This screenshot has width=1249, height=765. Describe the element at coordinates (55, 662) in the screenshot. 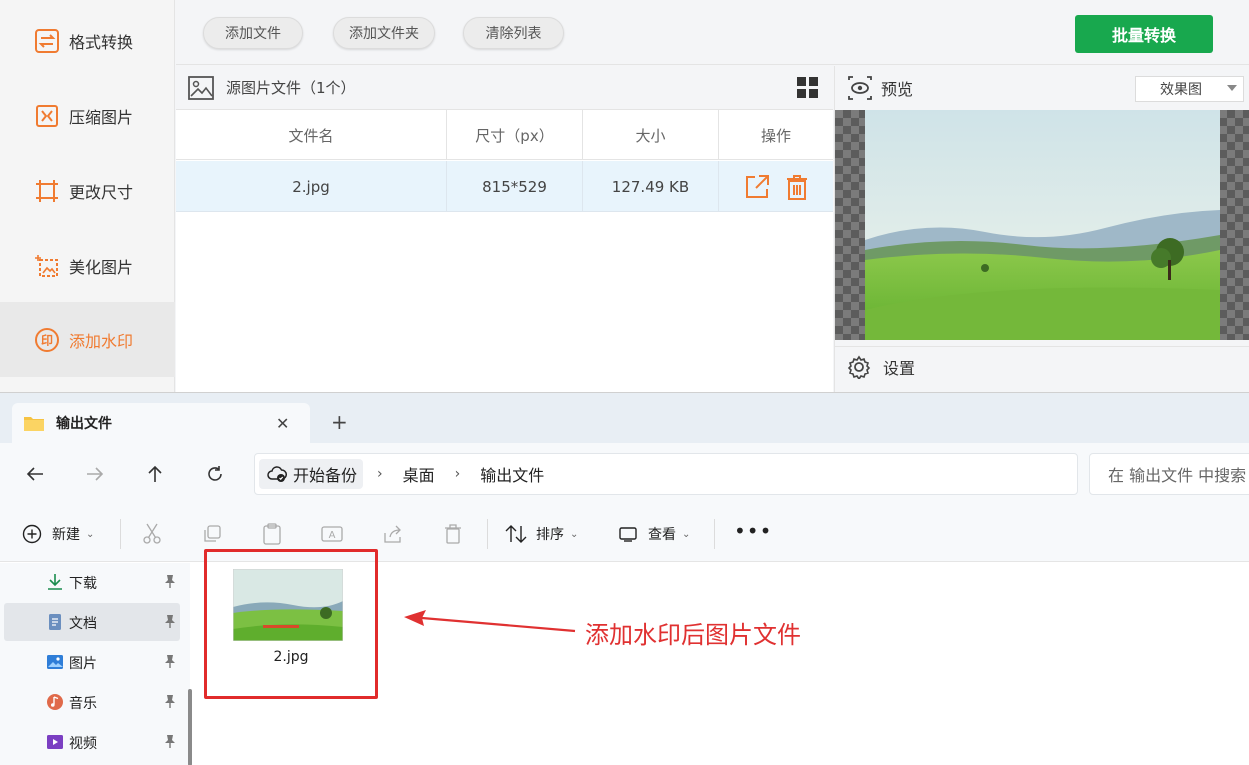

I see `pictures-icon` at that location.